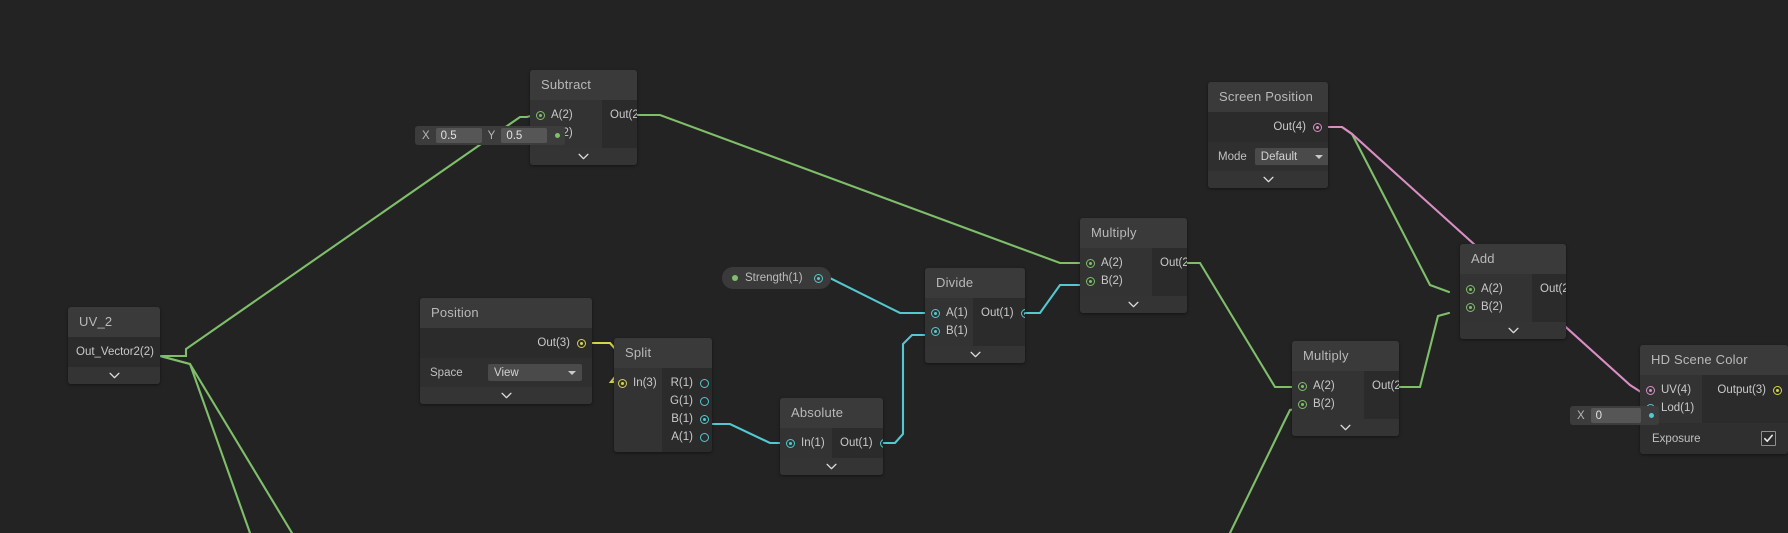 Image resolution: width=1788 pixels, height=533 pixels. Describe the element at coordinates (1714, 438) in the screenshot. I see `setting-row-exposure: Exposure` at that location.